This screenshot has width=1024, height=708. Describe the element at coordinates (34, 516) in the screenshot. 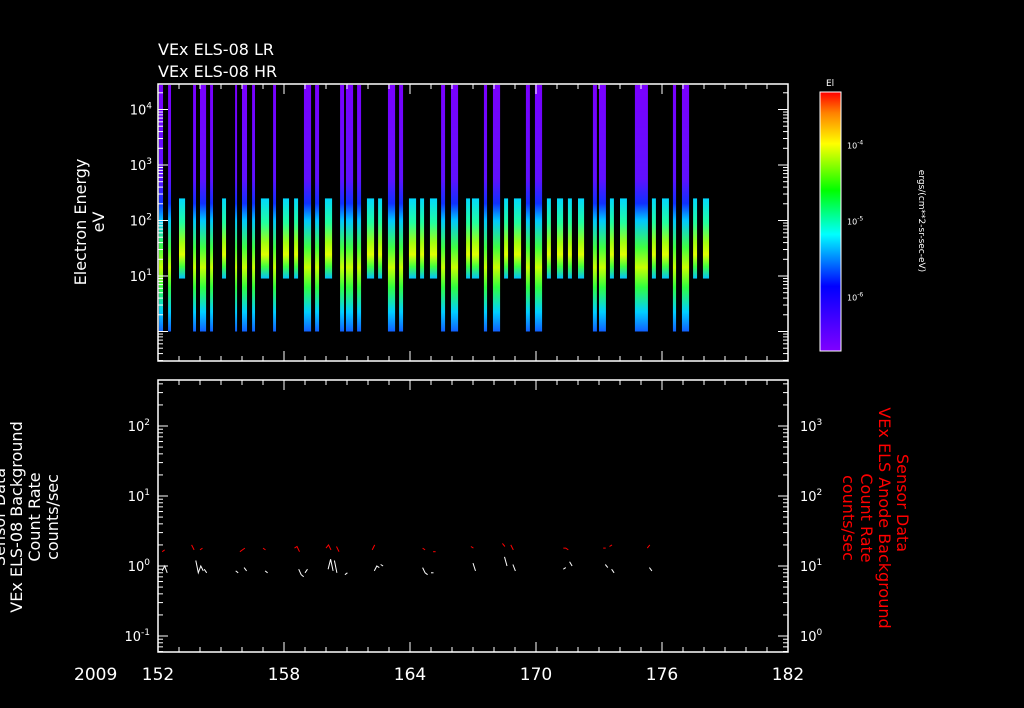

I see `left-ylabel-line3: Count Rate` at that location.